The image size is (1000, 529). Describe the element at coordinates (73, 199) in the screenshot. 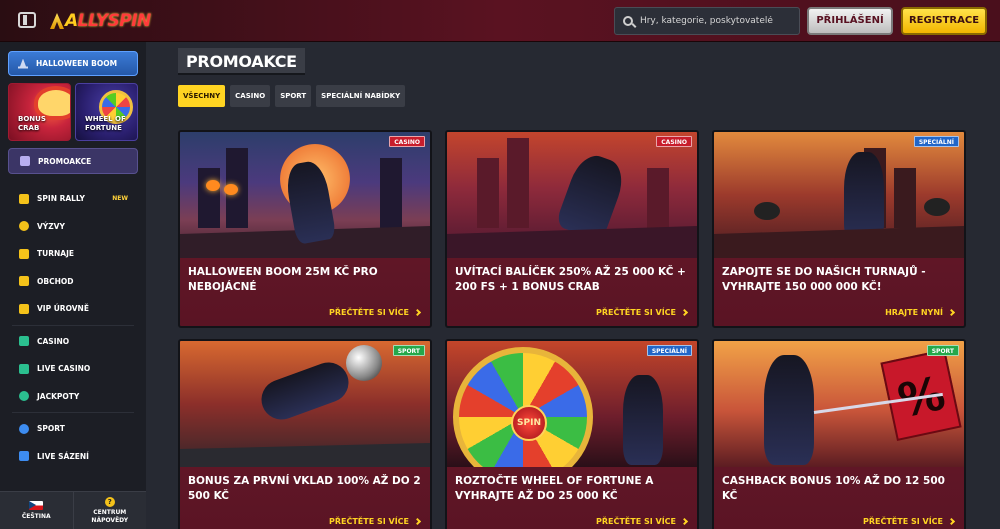

I see `sidebar-item-spin-rally: SPIN RALLY NEW` at that location.